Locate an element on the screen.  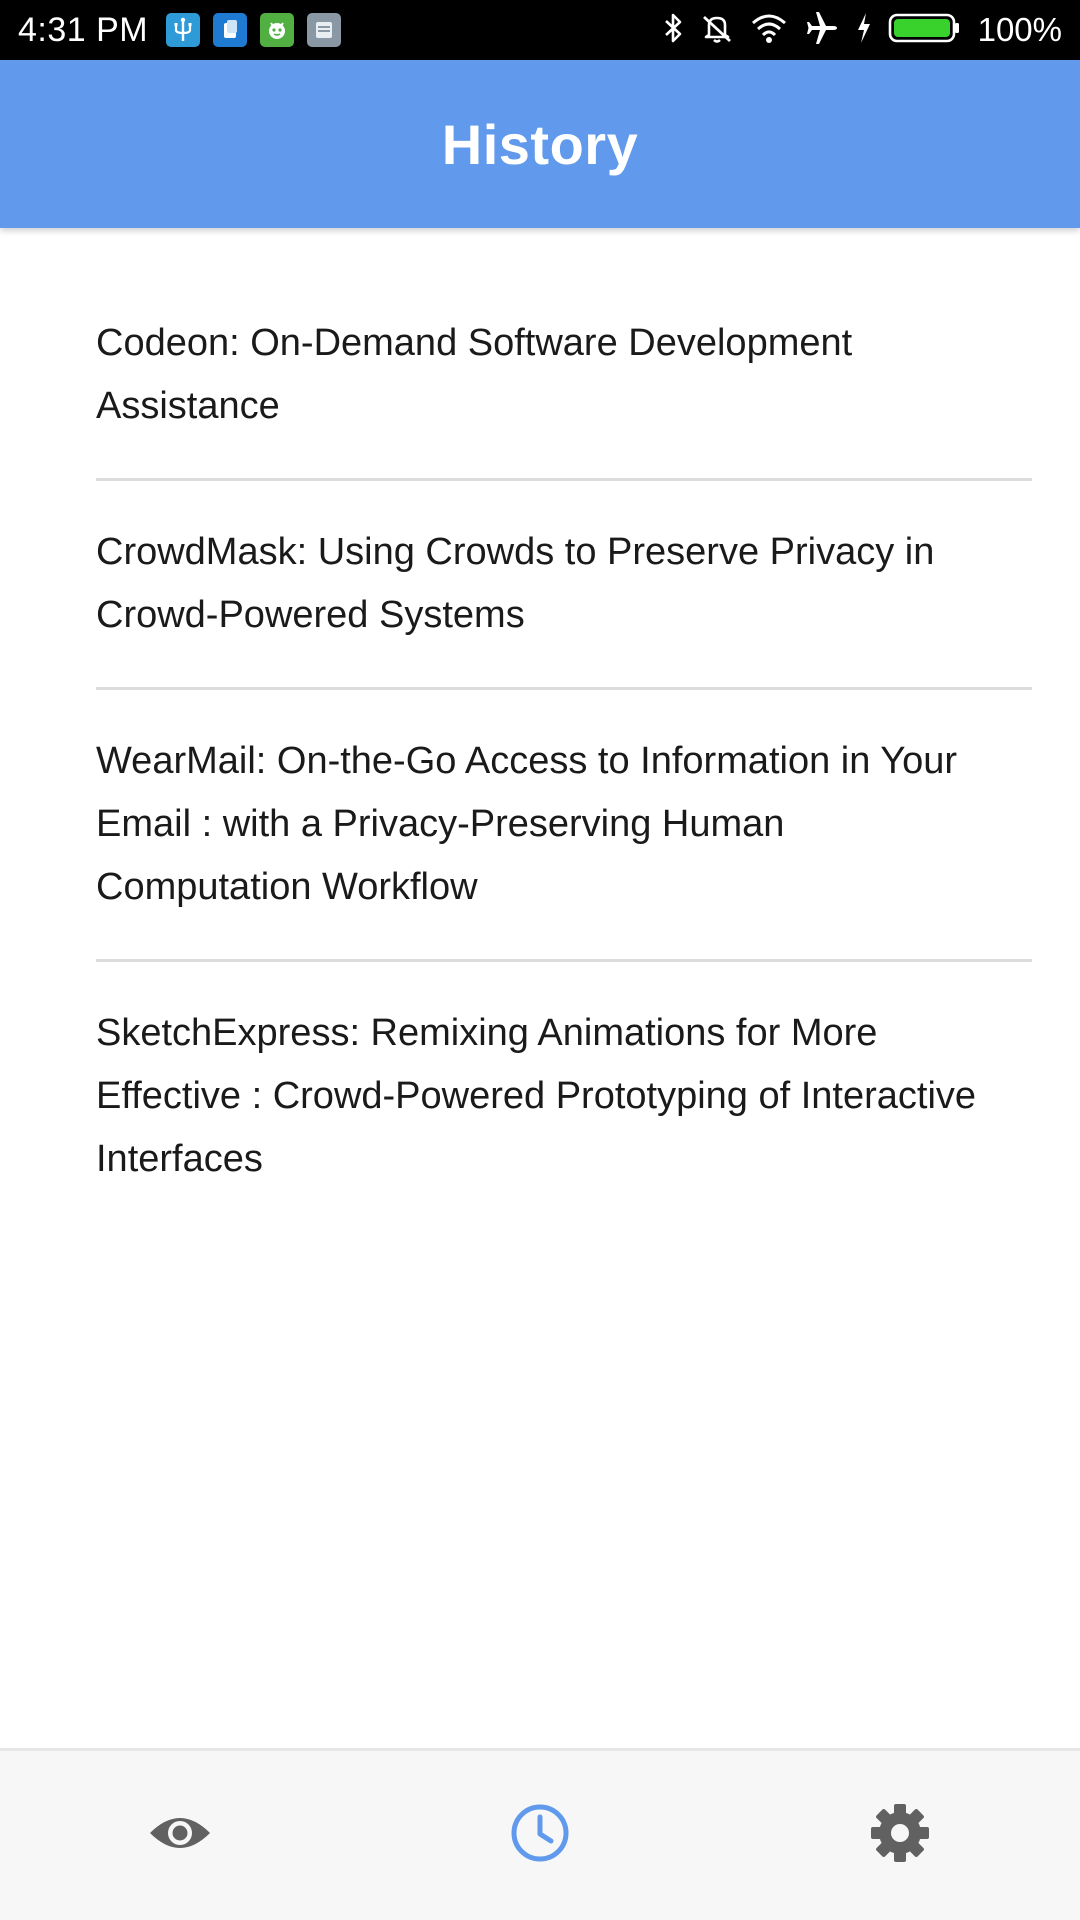
status-time: 4:31 PM is located at coordinates (83, 29).